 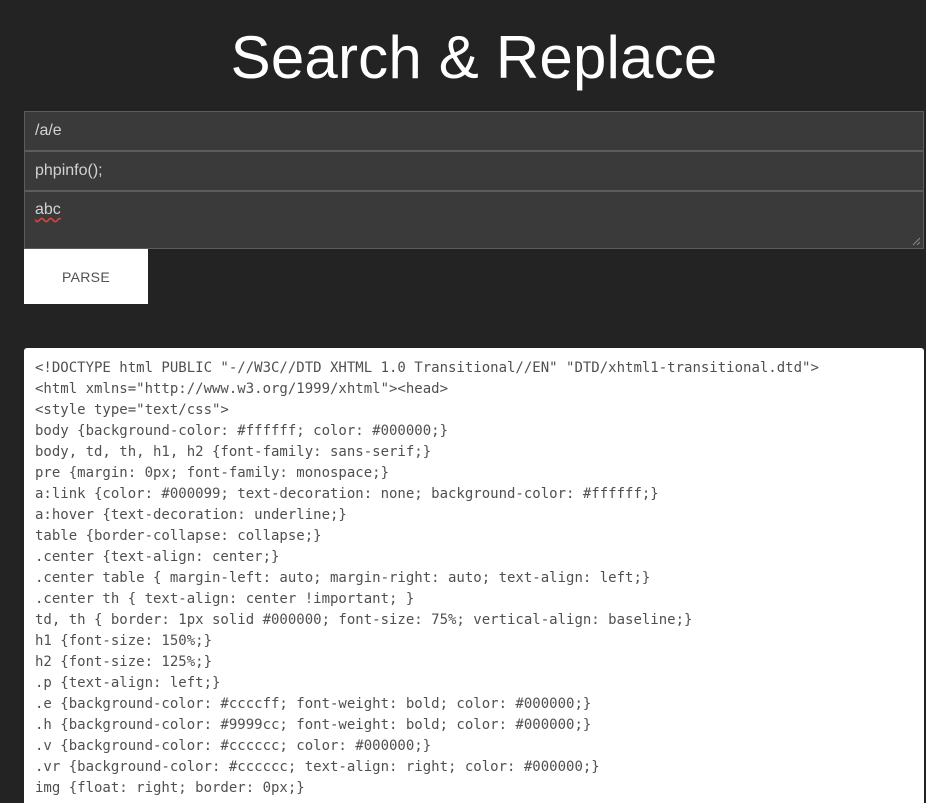 What do you see at coordinates (86, 276) in the screenshot?
I see `parse-button: PARSE` at bounding box center [86, 276].